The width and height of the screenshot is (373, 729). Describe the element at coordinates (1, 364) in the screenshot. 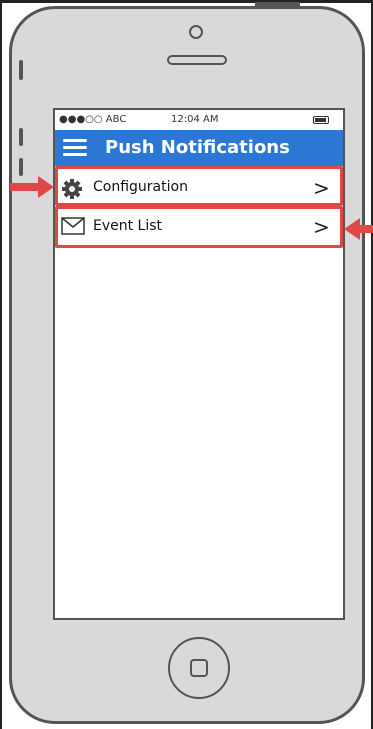

I see `document-frame-left` at that location.